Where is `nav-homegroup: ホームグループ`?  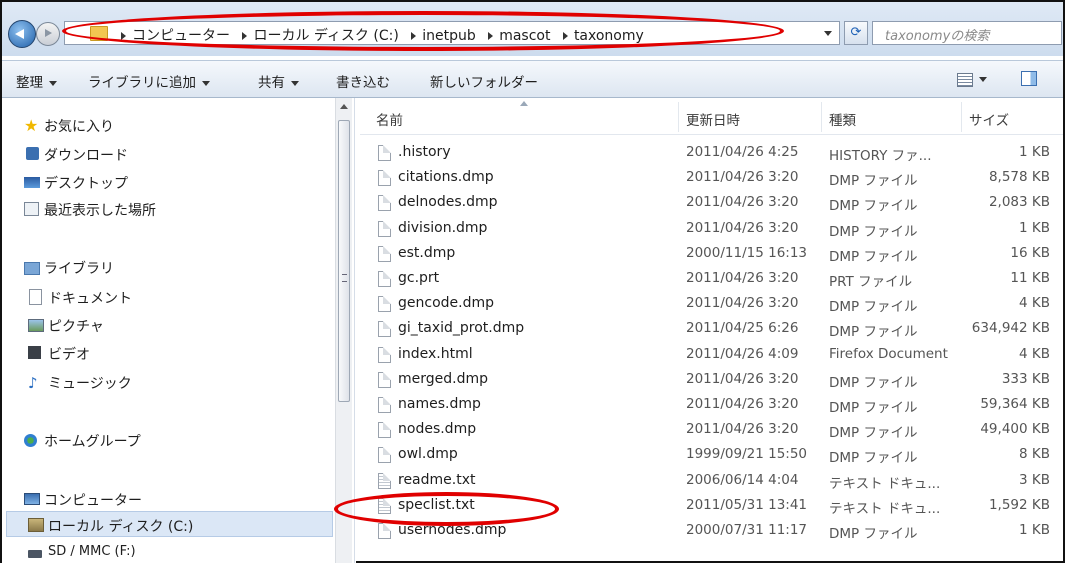 nav-homegroup: ホームグループ is located at coordinates (92, 441).